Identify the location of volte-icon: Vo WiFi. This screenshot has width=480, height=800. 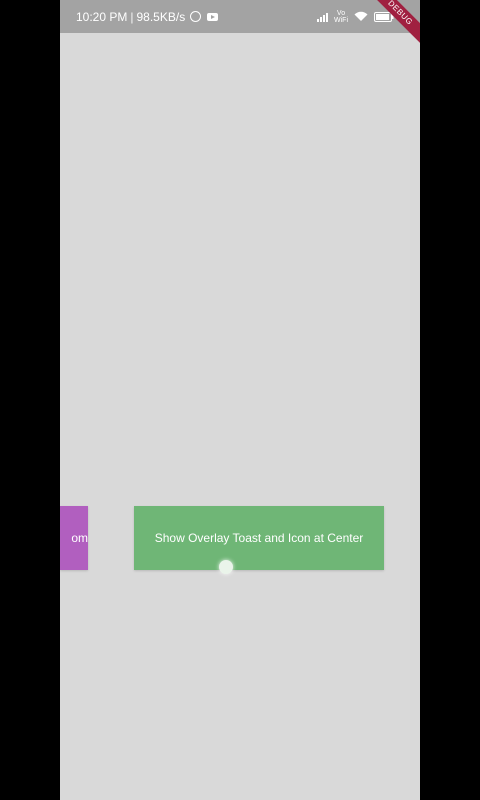
(341, 17).